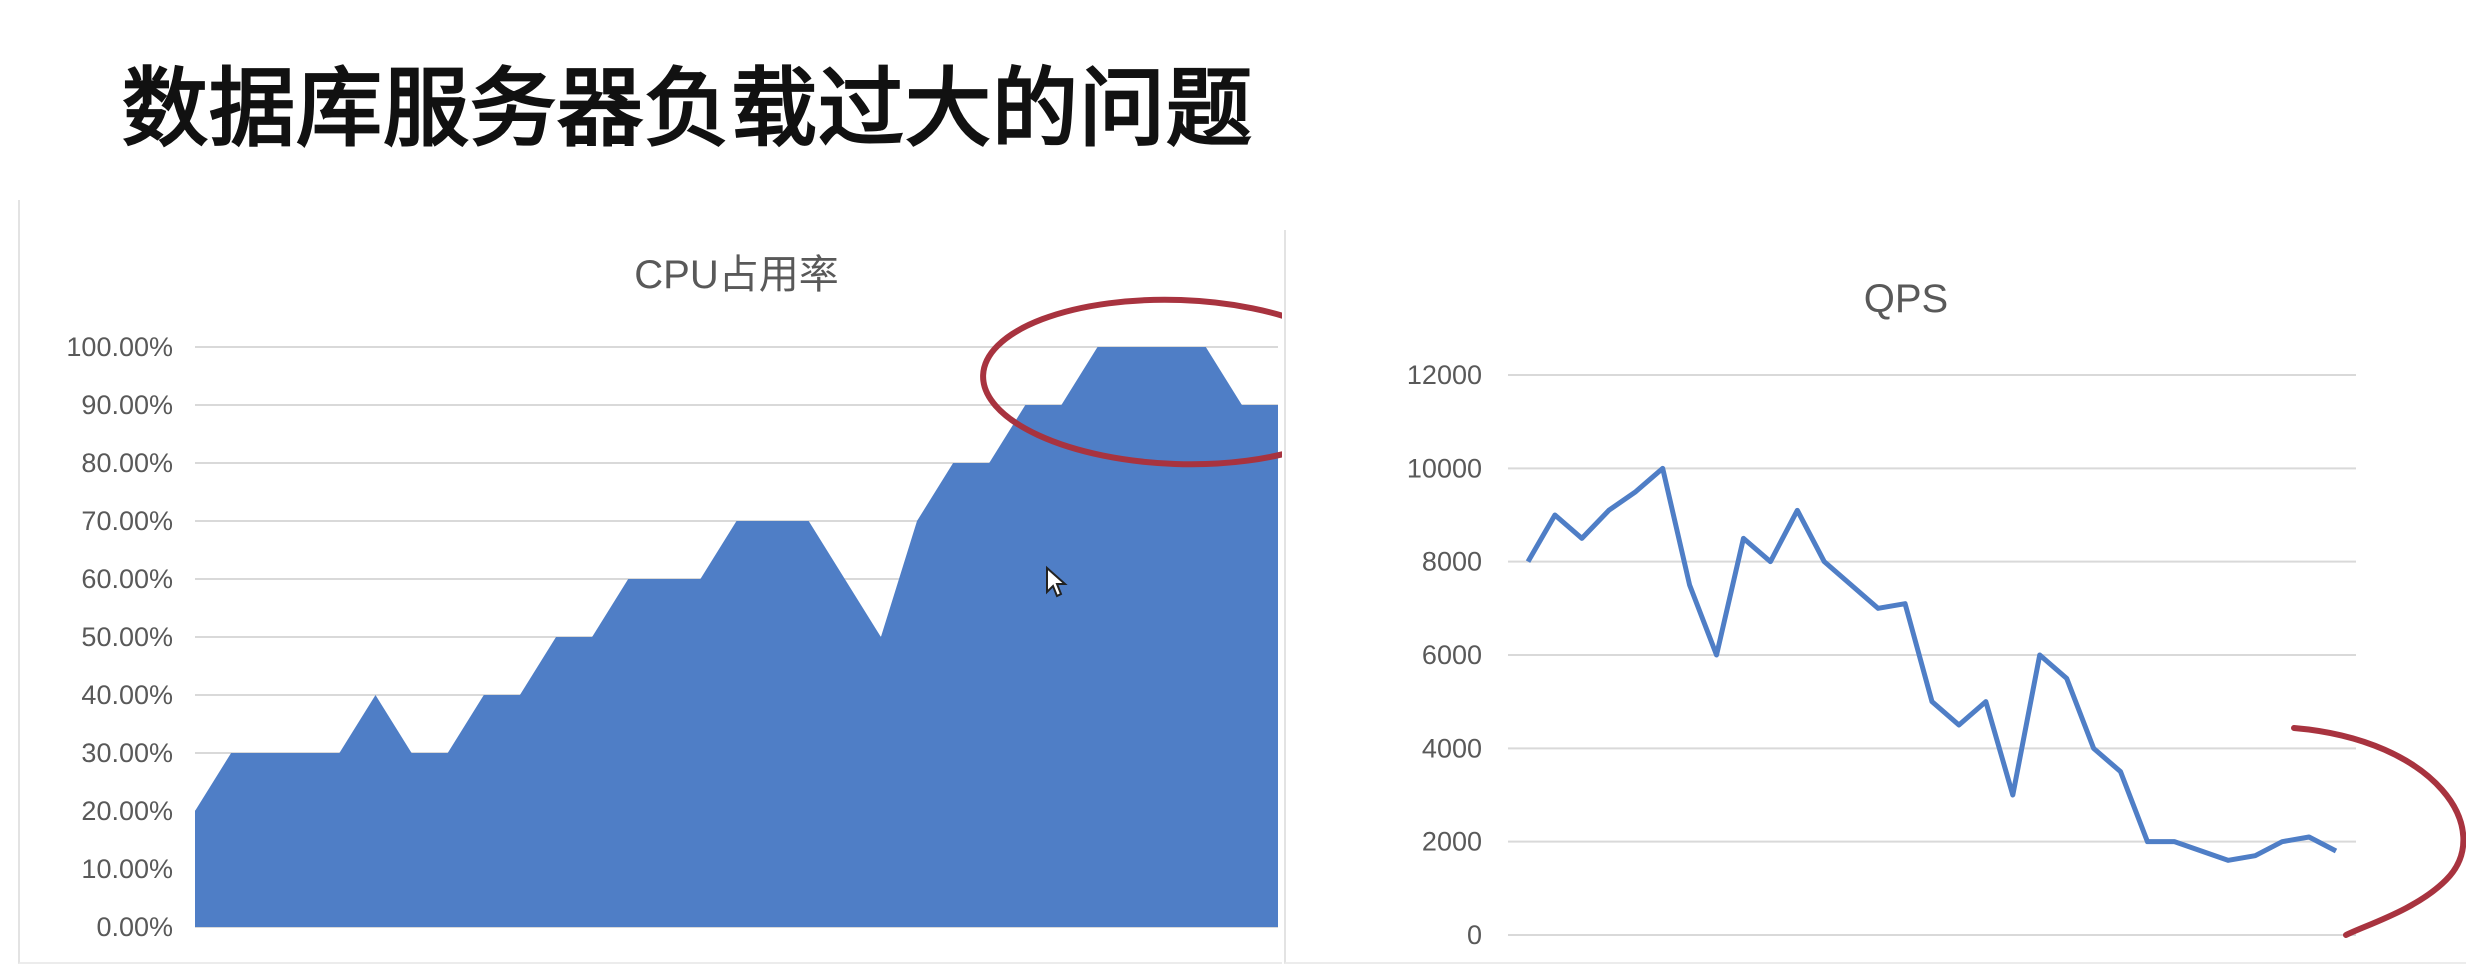 The height and width of the screenshot is (972, 2470). Describe the element at coordinates (484, 959) in the screenshot. I see `x-tick-label: 0:08` at that location.